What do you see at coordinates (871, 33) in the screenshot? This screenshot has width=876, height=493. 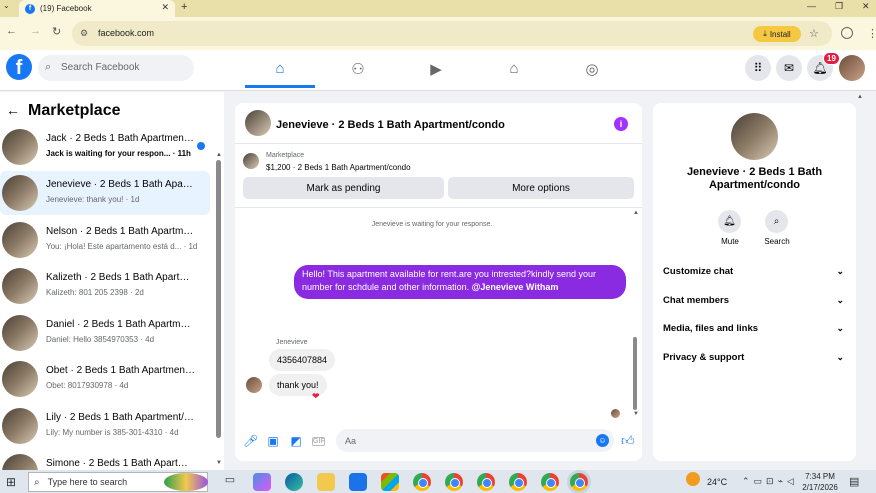 I see `browser-menu-icon: ⋮` at bounding box center [871, 33].